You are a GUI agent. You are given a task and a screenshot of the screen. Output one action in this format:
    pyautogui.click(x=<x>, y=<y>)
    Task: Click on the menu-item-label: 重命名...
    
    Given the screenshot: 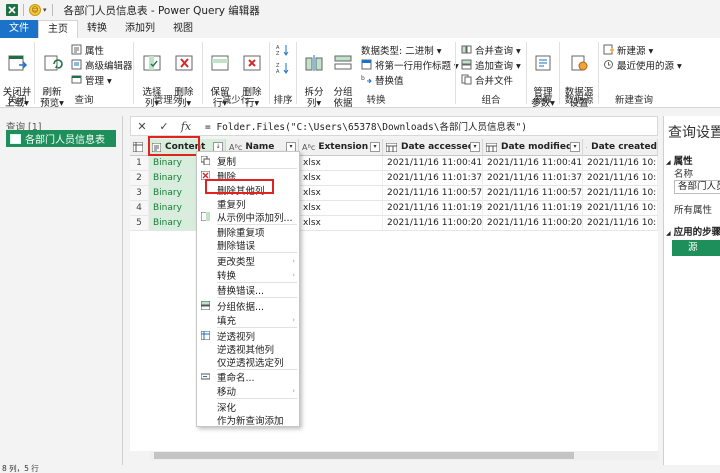 What is the action you would take?
    pyautogui.click(x=236, y=378)
    